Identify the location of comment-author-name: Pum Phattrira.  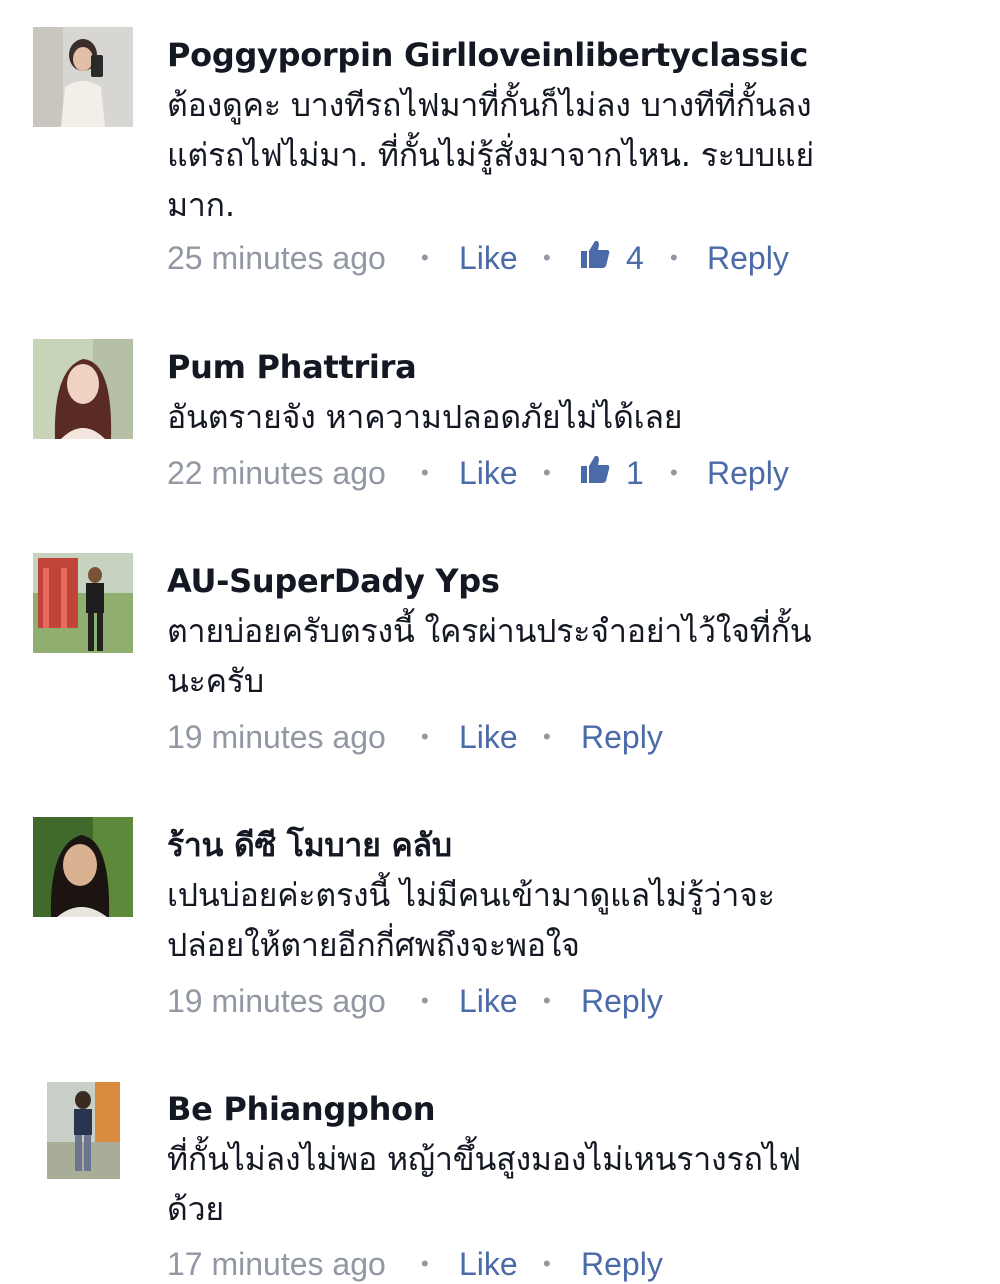
(567, 367).